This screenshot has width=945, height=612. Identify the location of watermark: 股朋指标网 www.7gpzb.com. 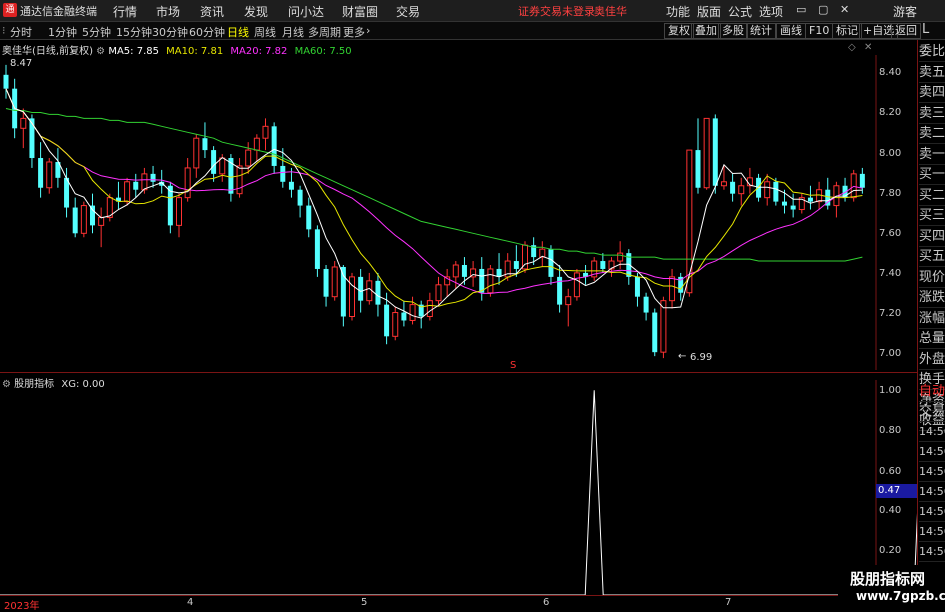
(891, 587).